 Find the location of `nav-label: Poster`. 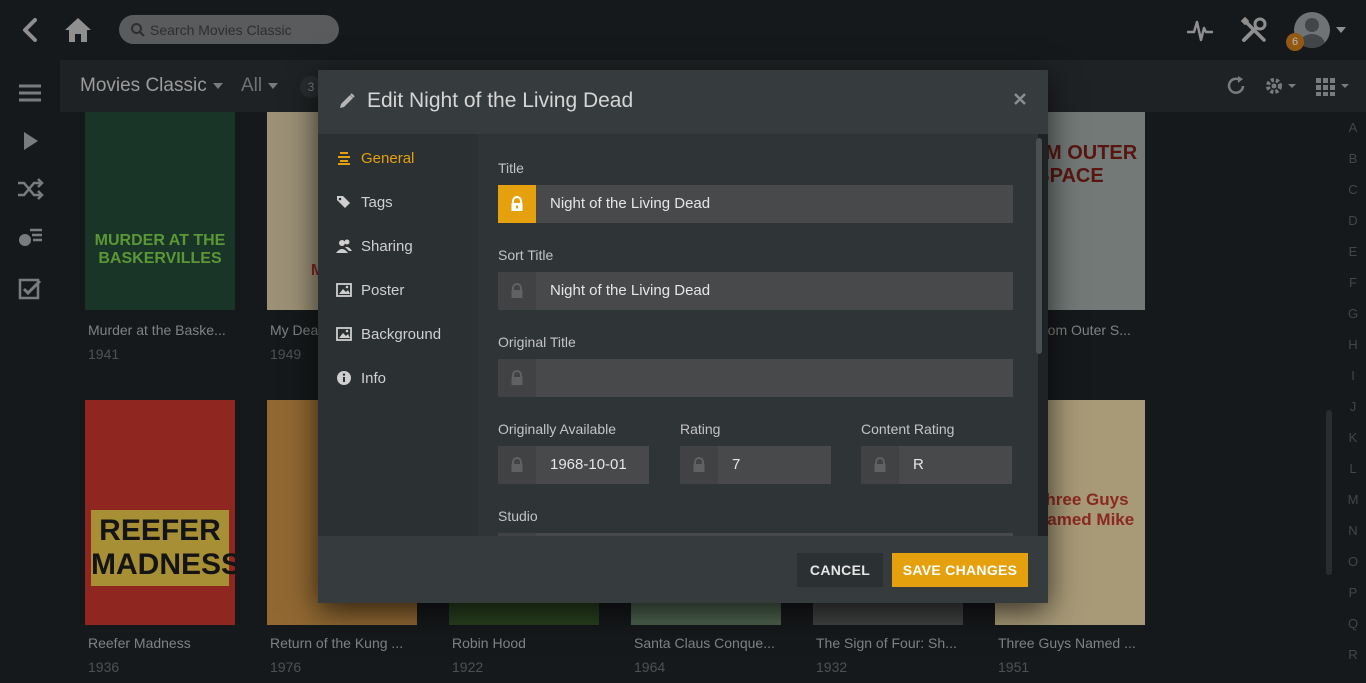

nav-label: Poster is located at coordinates (383, 290).